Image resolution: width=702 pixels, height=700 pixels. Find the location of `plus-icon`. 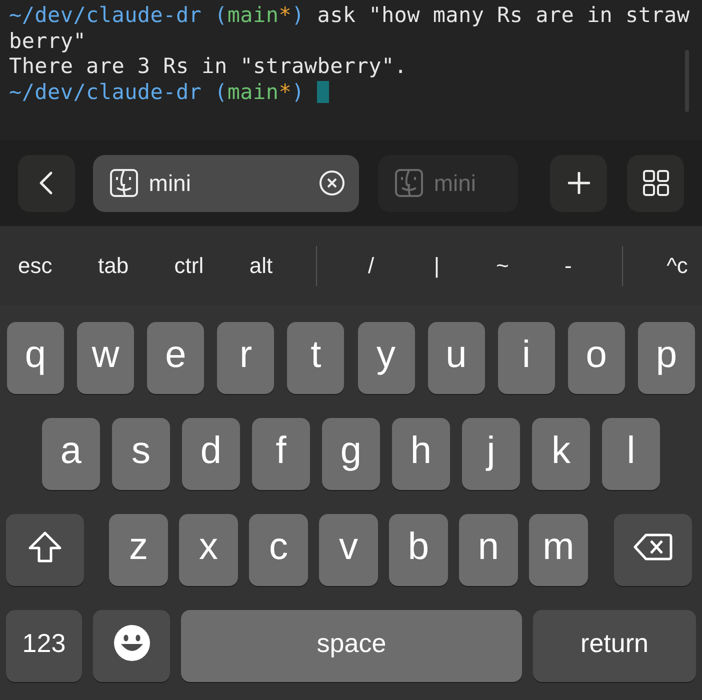

plus-icon is located at coordinates (579, 183).